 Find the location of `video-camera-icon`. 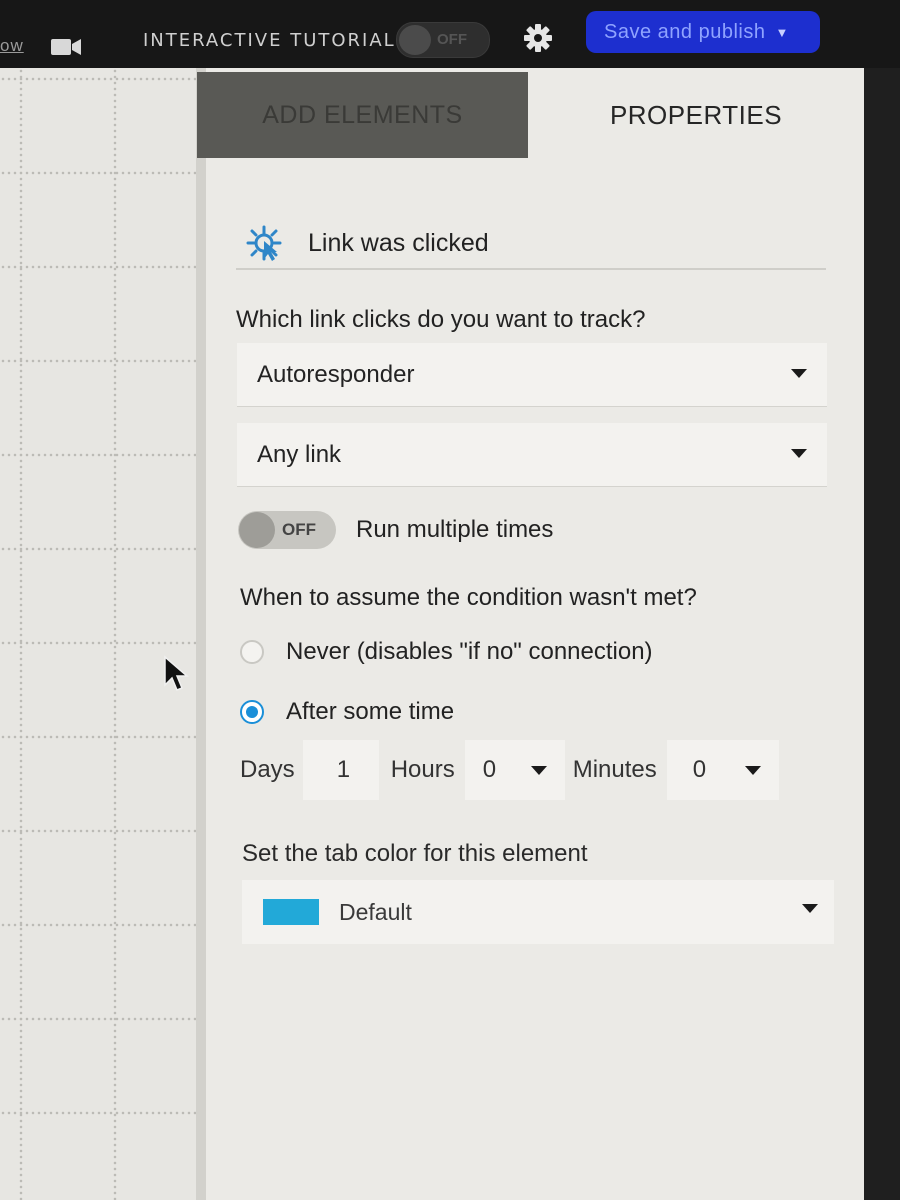

video-camera-icon is located at coordinates (66, 47).